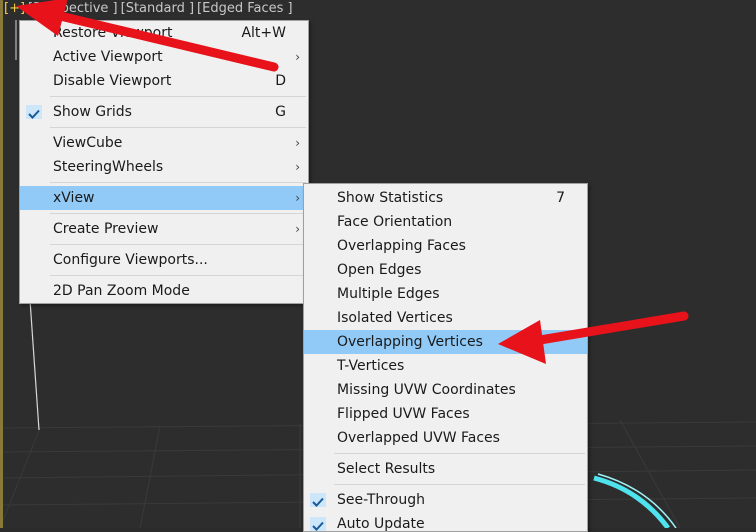  Describe the element at coordinates (280, 112) in the screenshot. I see `shortcut-label: G` at that location.